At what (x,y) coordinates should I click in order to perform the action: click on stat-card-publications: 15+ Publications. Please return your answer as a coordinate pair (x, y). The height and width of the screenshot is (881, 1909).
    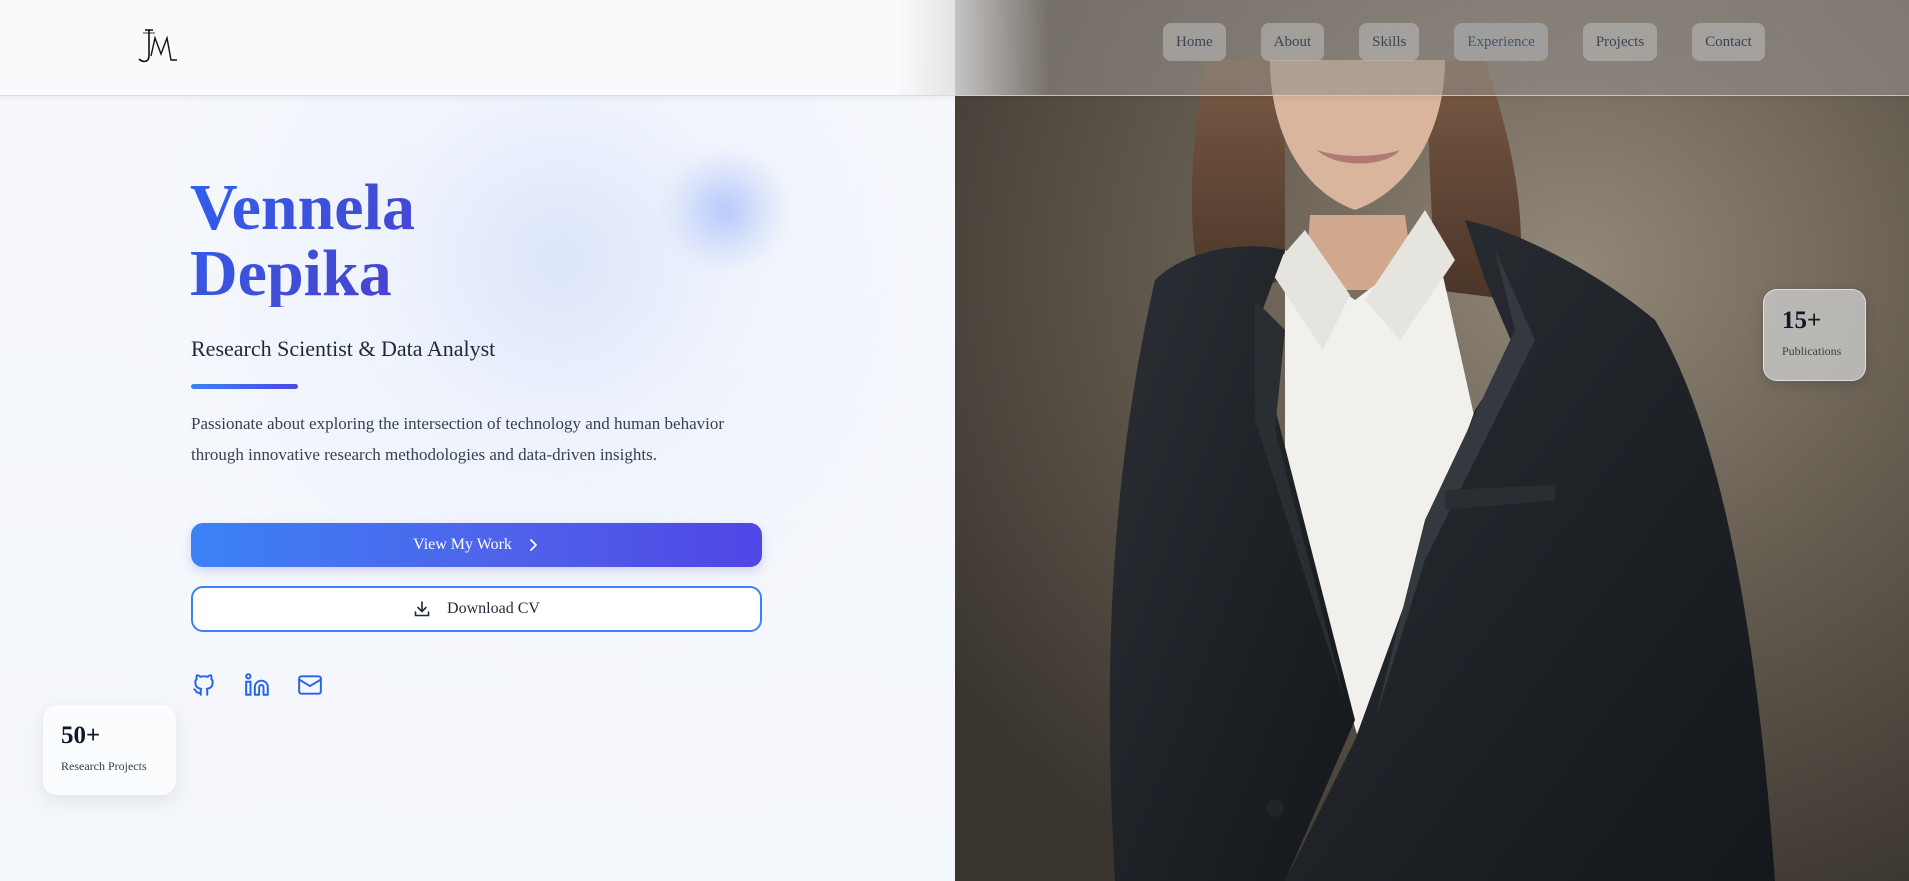
    Looking at the image, I should click on (1814, 335).